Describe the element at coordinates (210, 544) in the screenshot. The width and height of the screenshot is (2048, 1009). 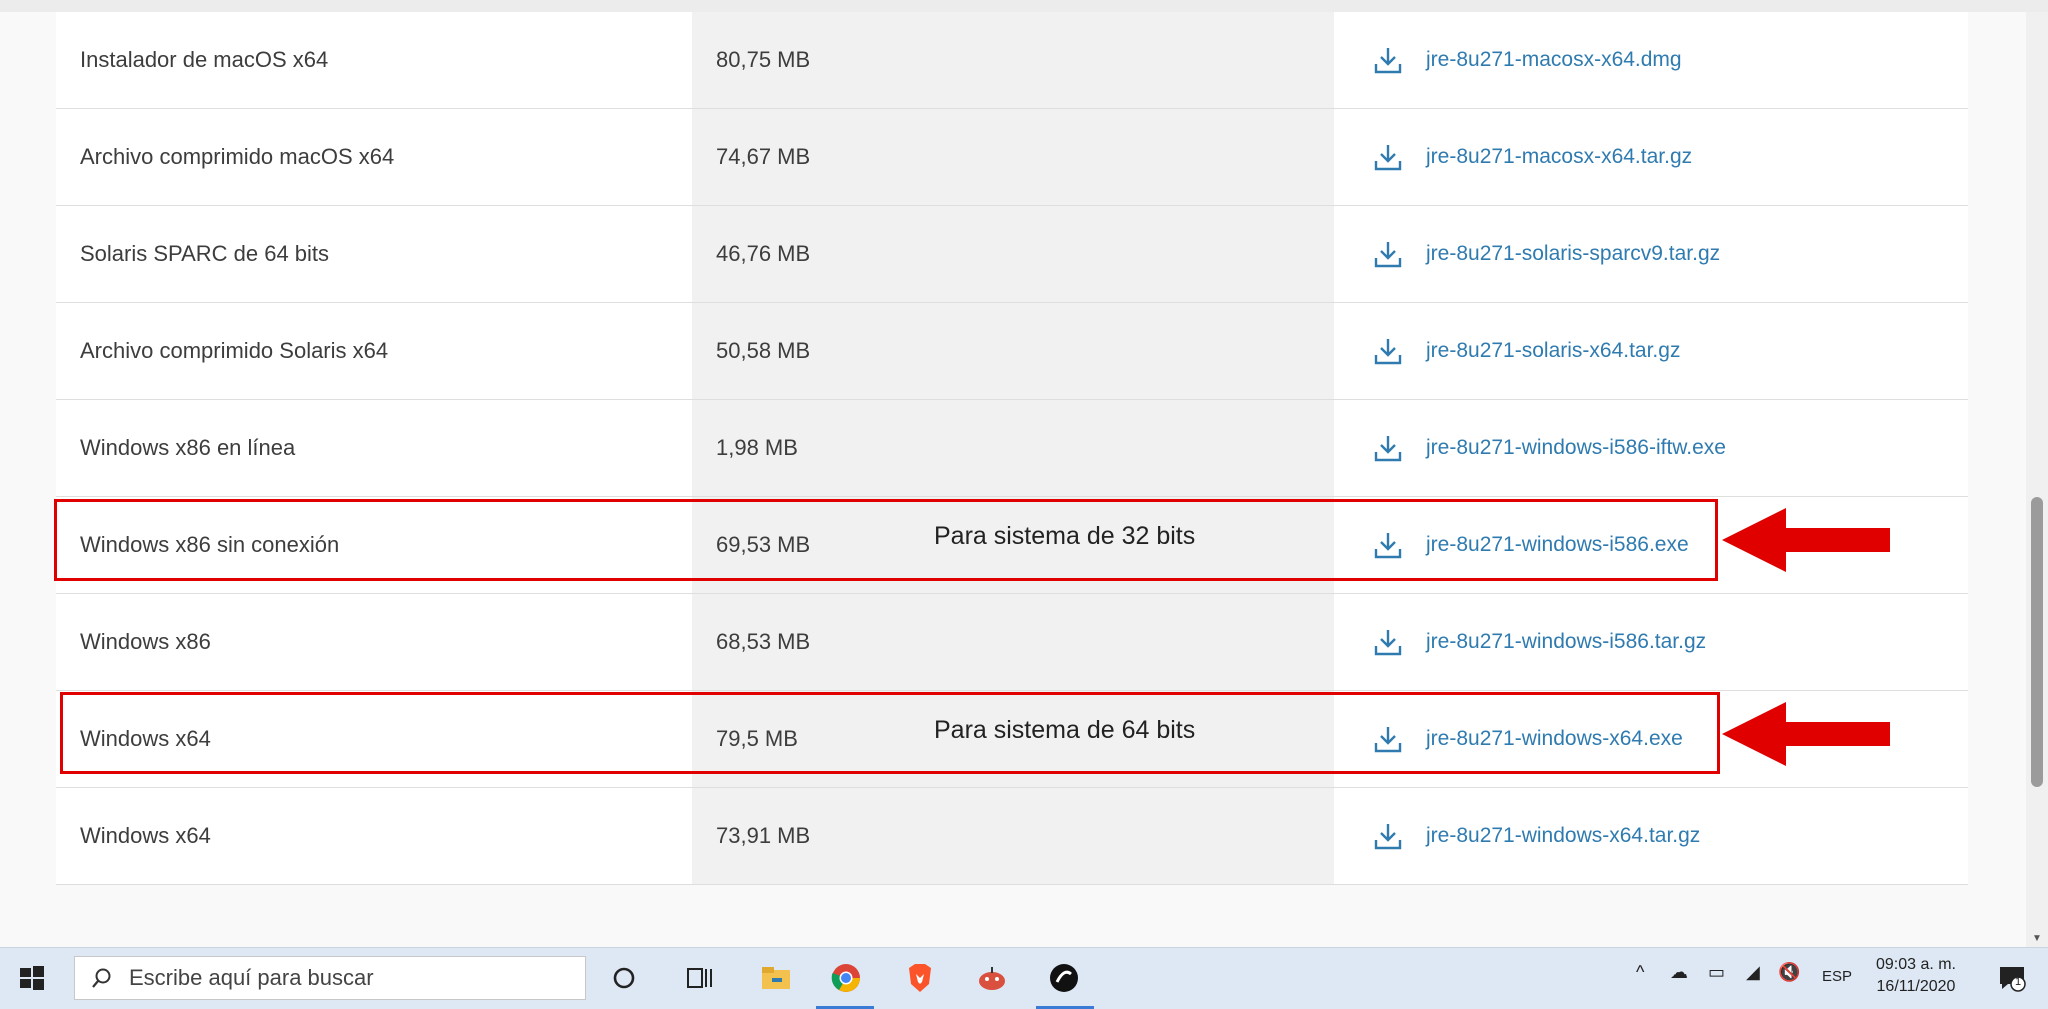
I see `product-name: Windows x86 sin conexión` at that location.